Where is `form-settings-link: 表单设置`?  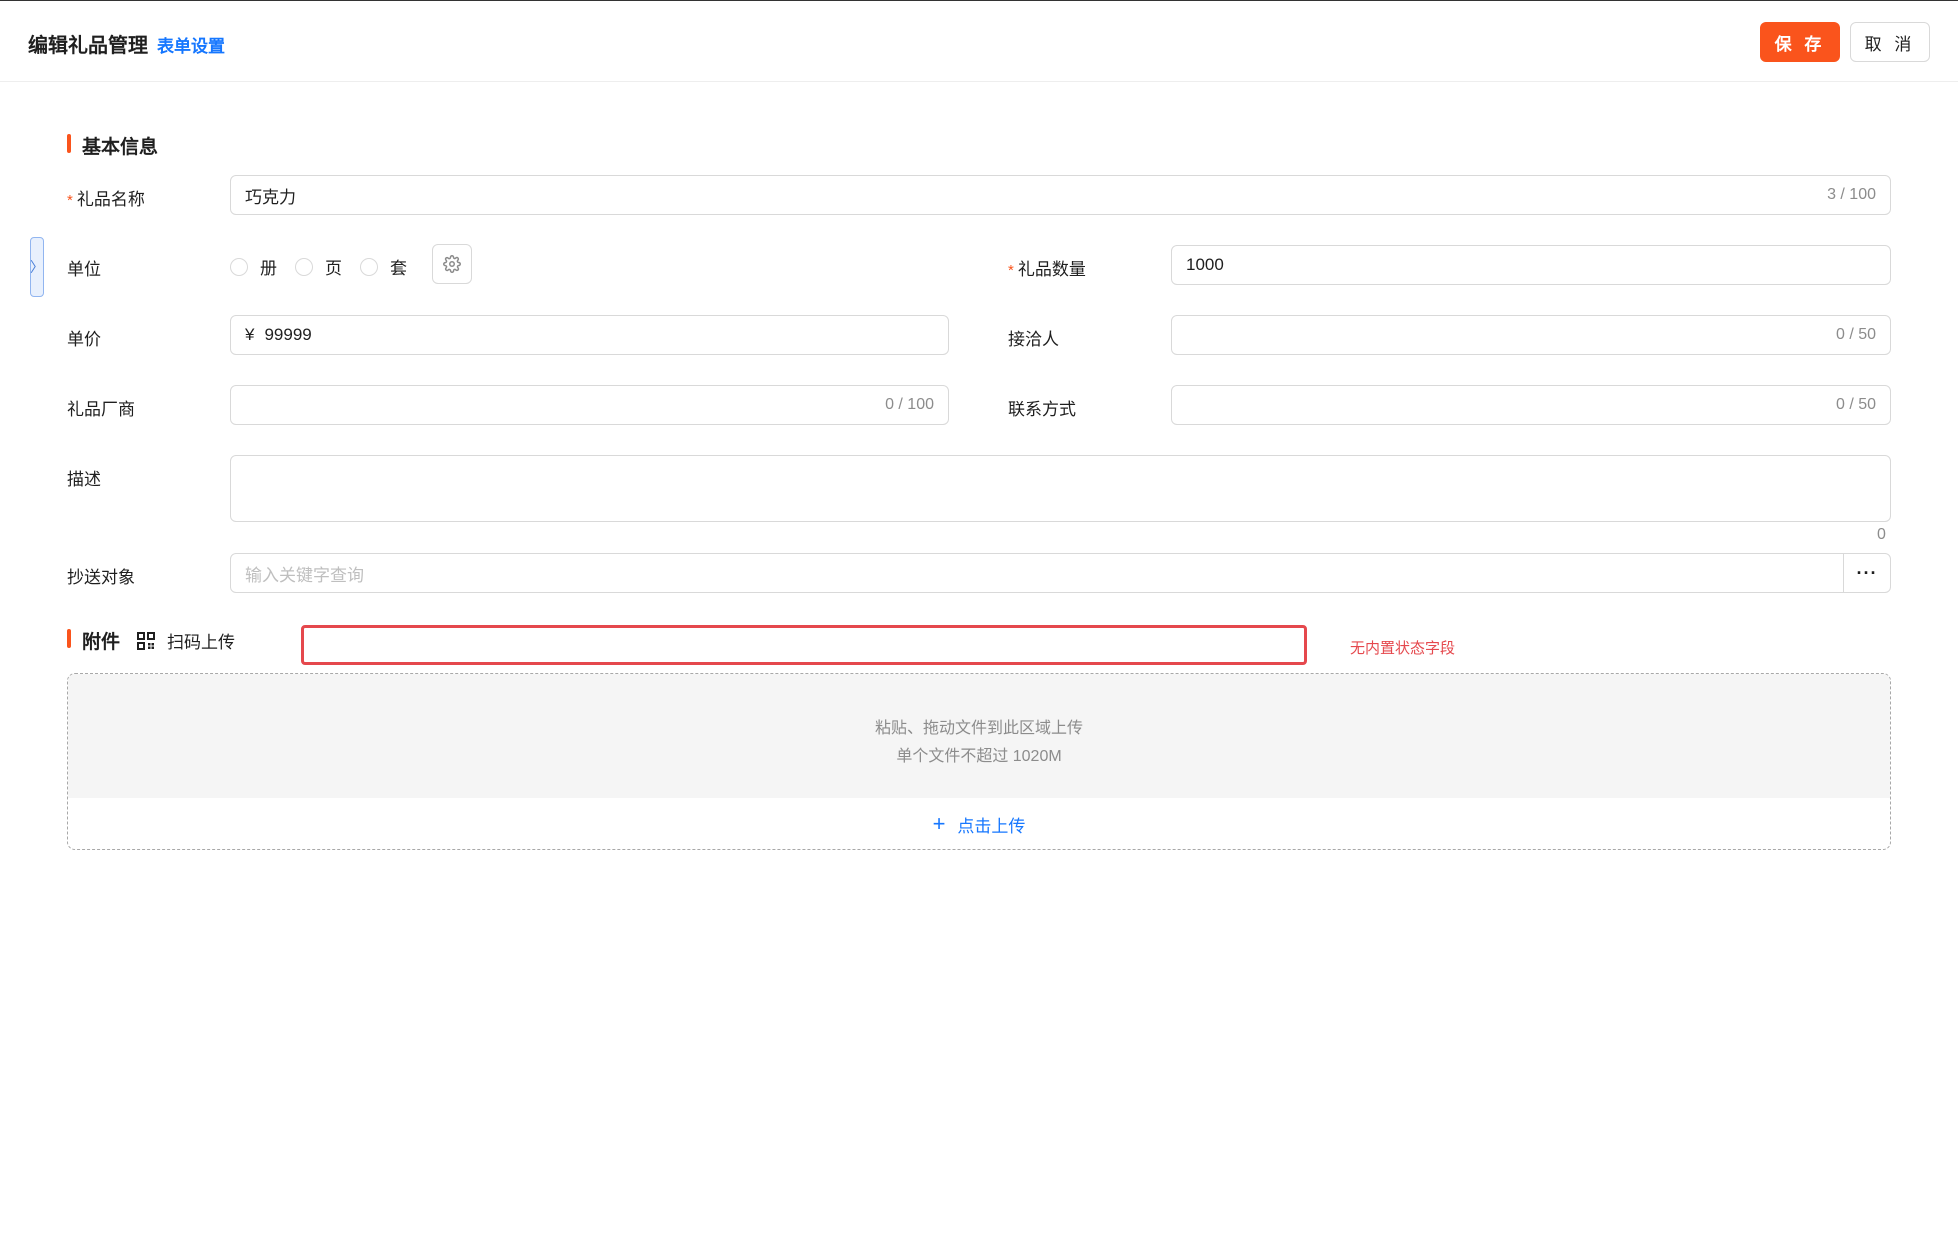 form-settings-link: 表单设置 is located at coordinates (191, 44).